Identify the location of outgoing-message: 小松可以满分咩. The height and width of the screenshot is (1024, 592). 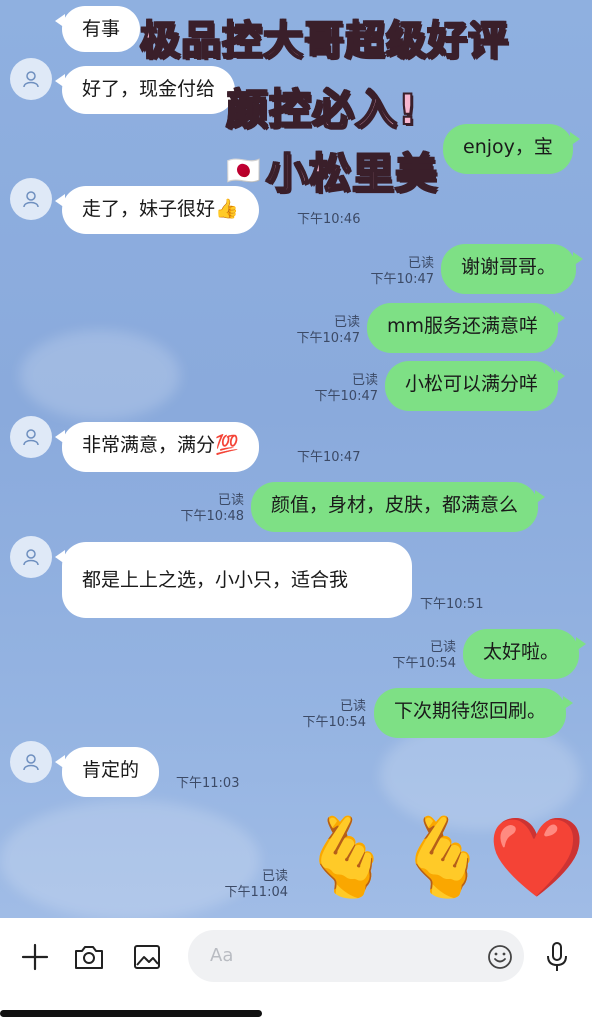
(475, 386).